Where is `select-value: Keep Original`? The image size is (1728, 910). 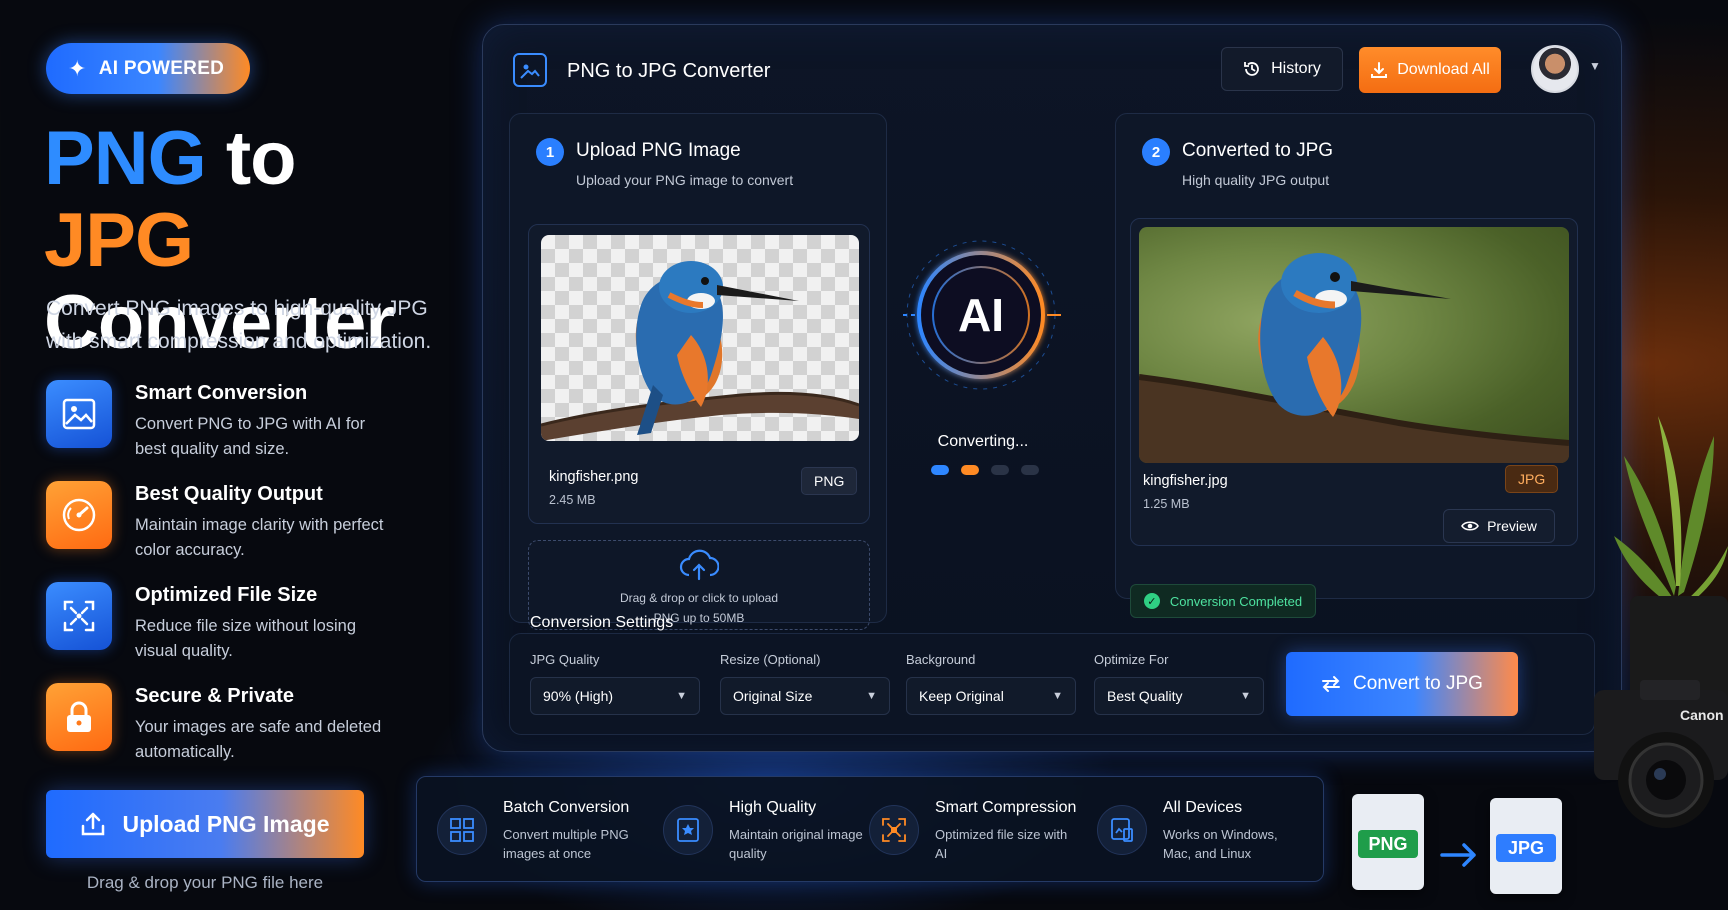 select-value: Keep Original is located at coordinates (961, 696).